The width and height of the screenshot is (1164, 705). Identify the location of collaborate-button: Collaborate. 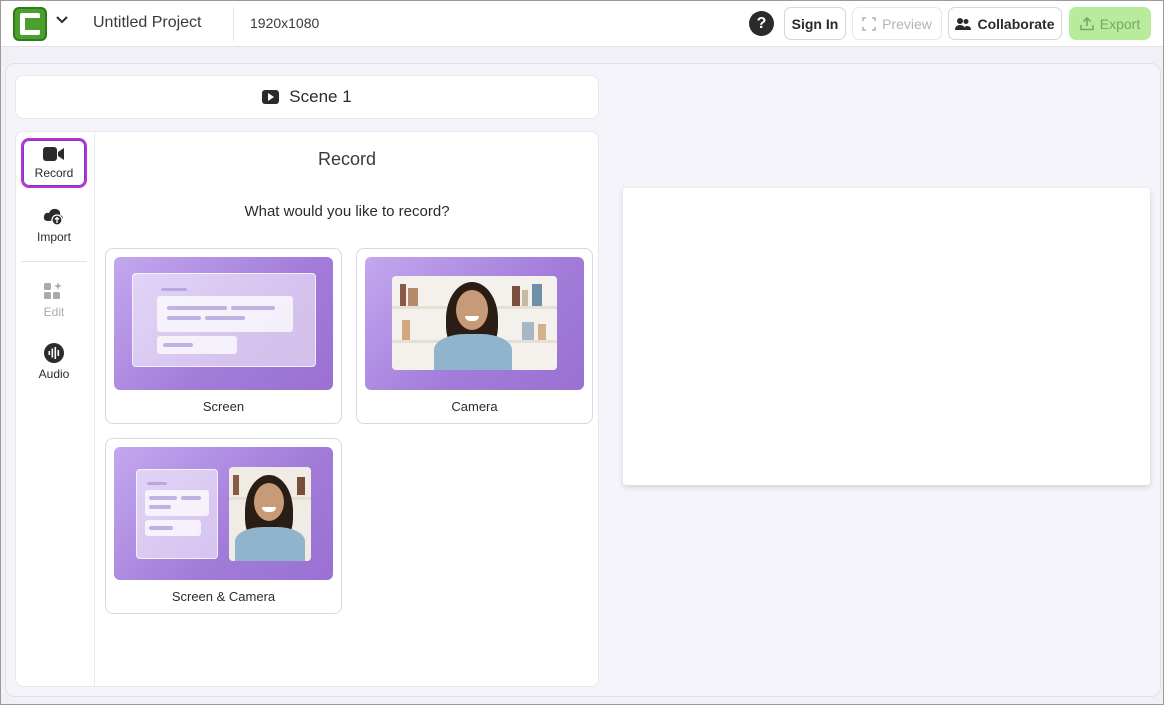
(1005, 23).